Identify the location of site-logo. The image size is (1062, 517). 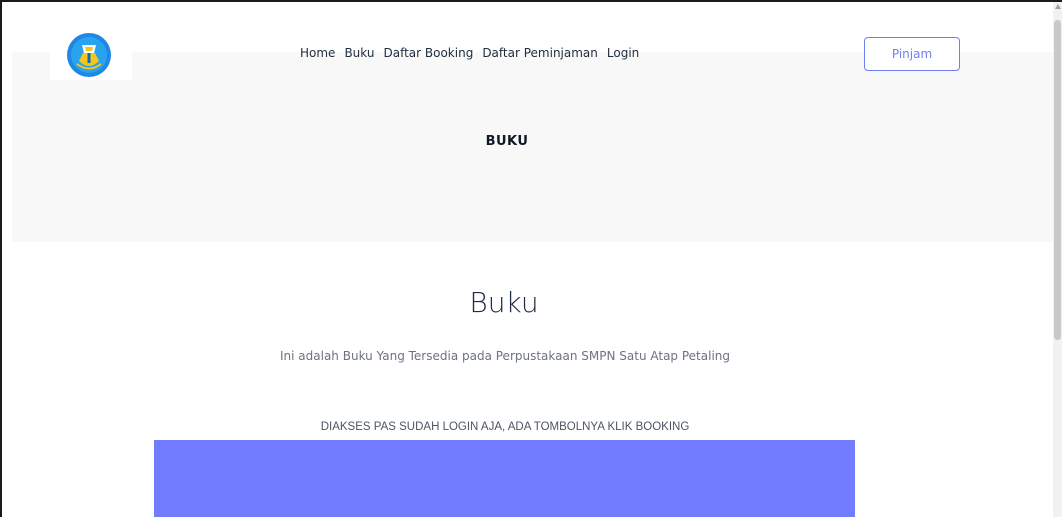
(91, 54).